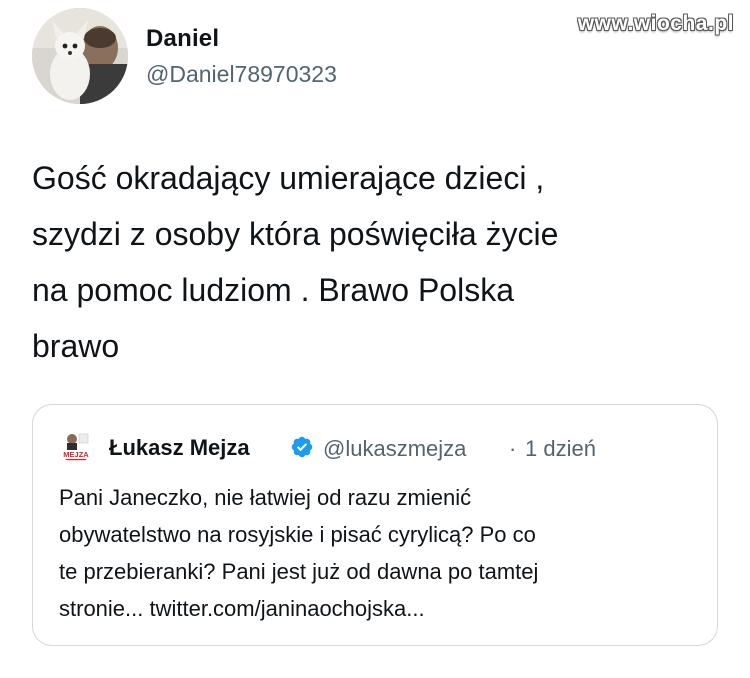 This screenshot has width=750, height=678. I want to click on profile-photo-icon, so click(80, 56).